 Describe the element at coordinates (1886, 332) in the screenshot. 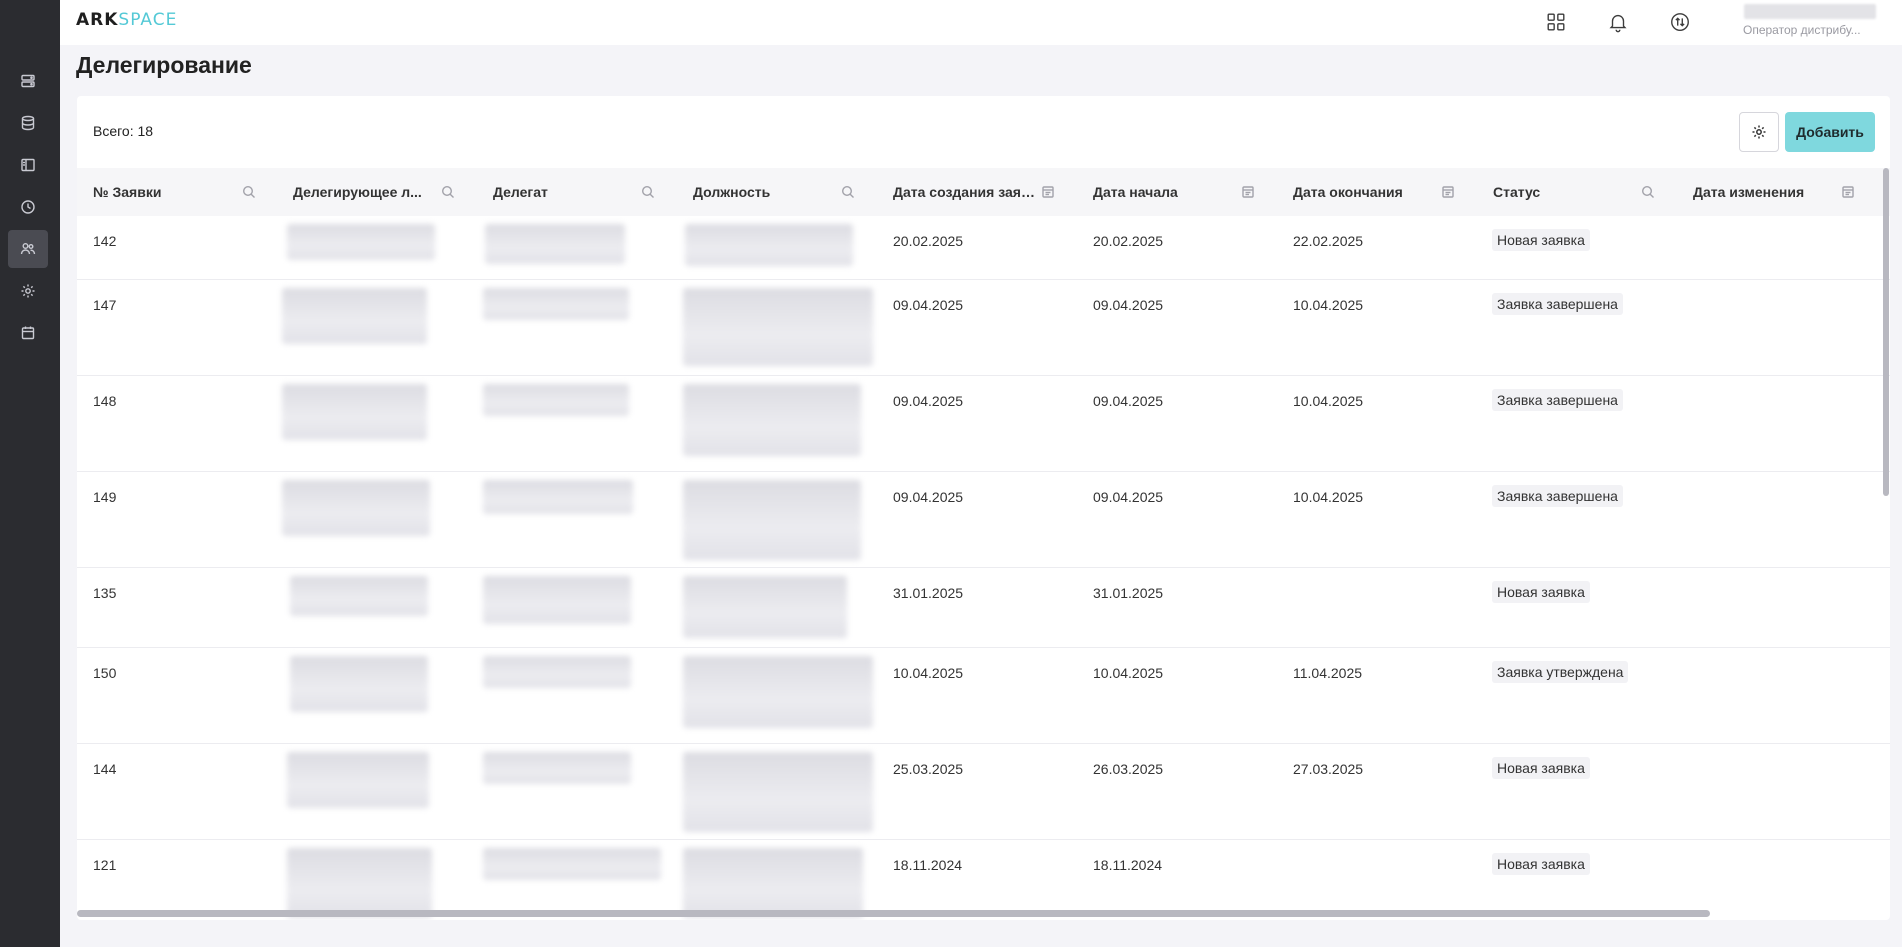

I see `vertical-scrollbar` at that location.